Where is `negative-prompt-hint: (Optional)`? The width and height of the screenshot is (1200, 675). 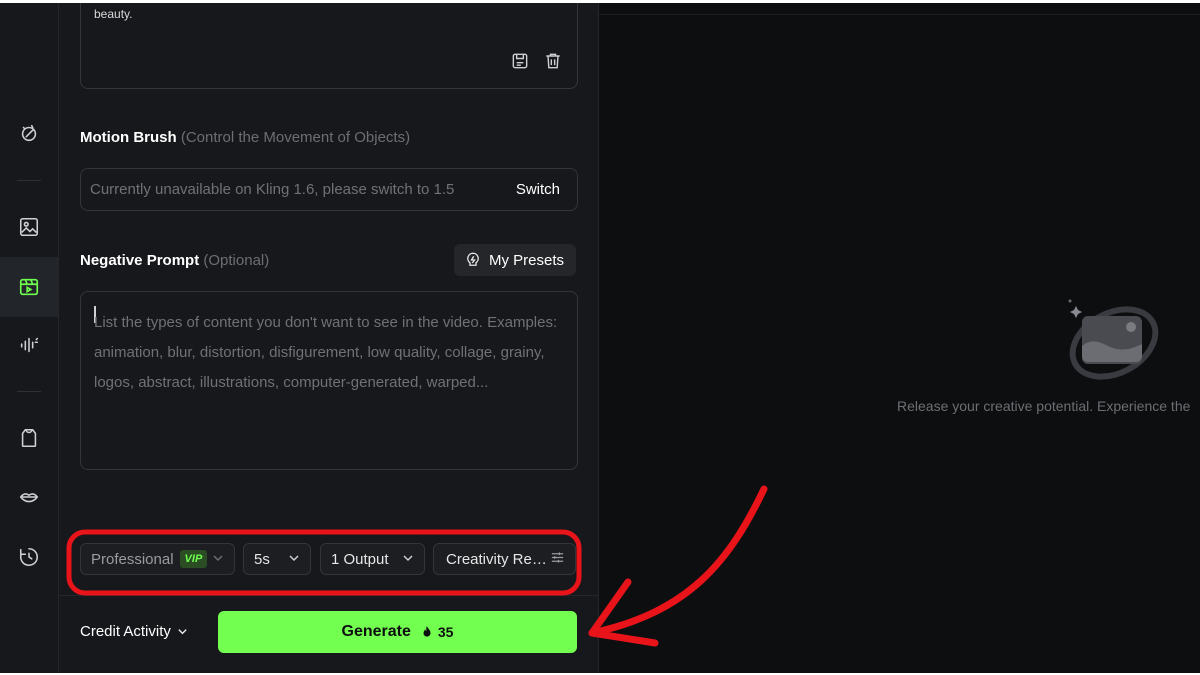 negative-prompt-hint: (Optional) is located at coordinates (236, 260).